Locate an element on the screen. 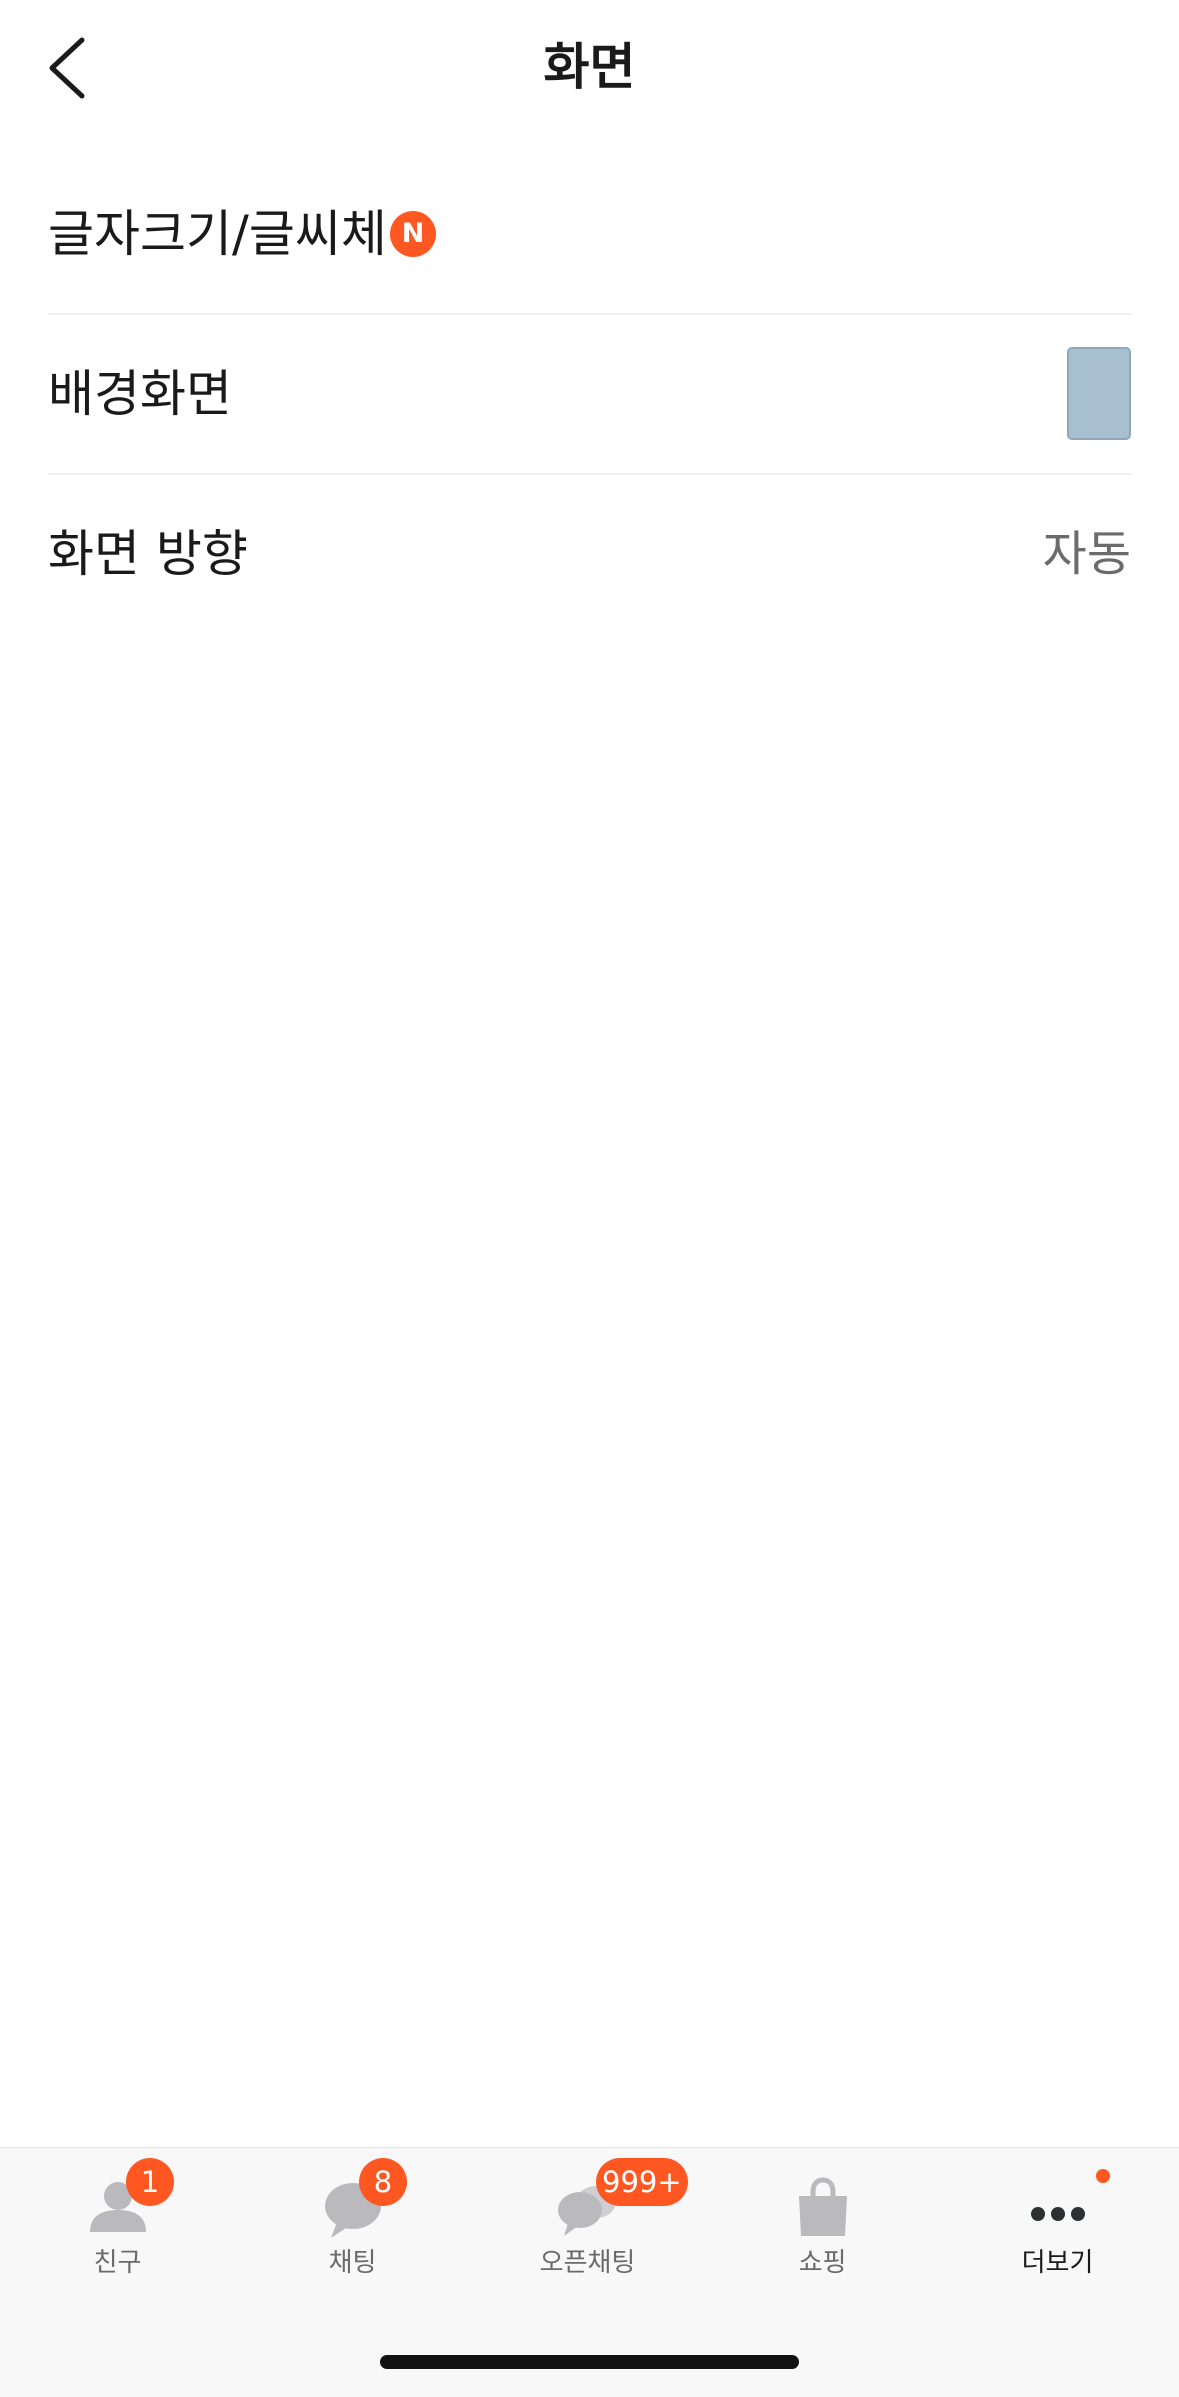  font-settings-row: 글자크기/글씨체 N is located at coordinates (589, 235).